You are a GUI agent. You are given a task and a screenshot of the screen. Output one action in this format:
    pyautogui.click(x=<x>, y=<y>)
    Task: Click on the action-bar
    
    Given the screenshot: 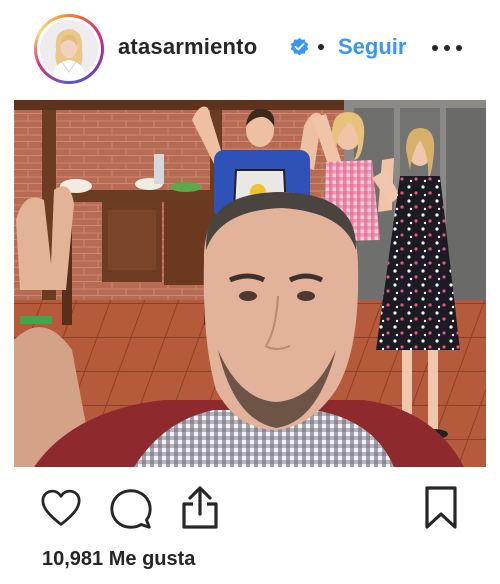 What is the action you would take?
    pyautogui.click(x=250, y=508)
    